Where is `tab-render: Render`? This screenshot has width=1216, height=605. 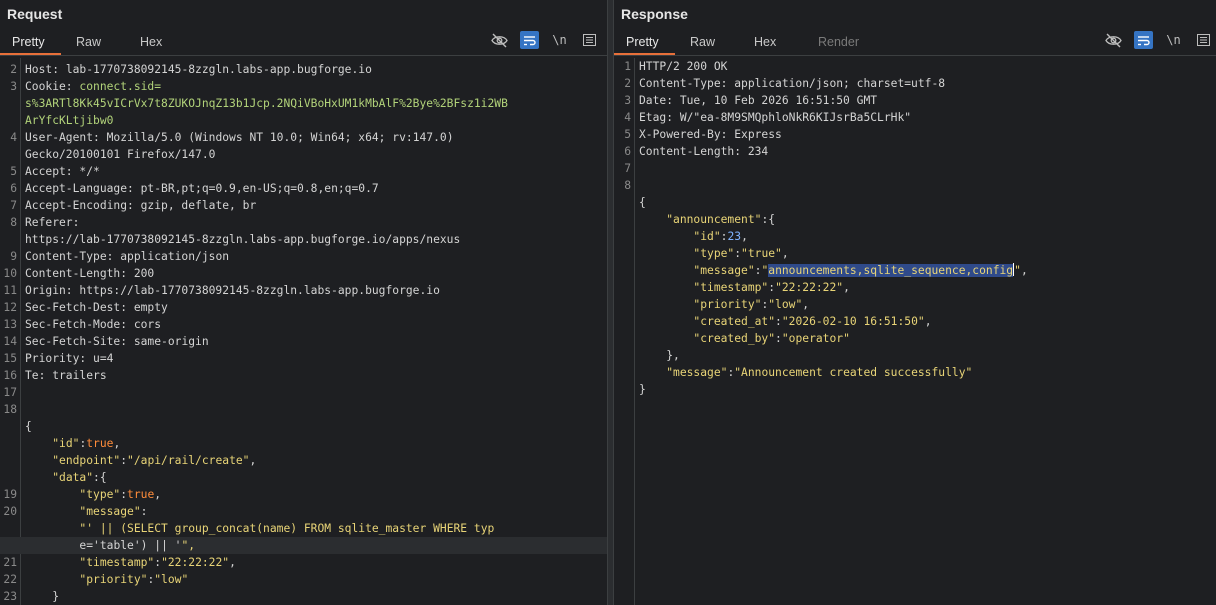 tab-render: Render is located at coordinates (838, 44).